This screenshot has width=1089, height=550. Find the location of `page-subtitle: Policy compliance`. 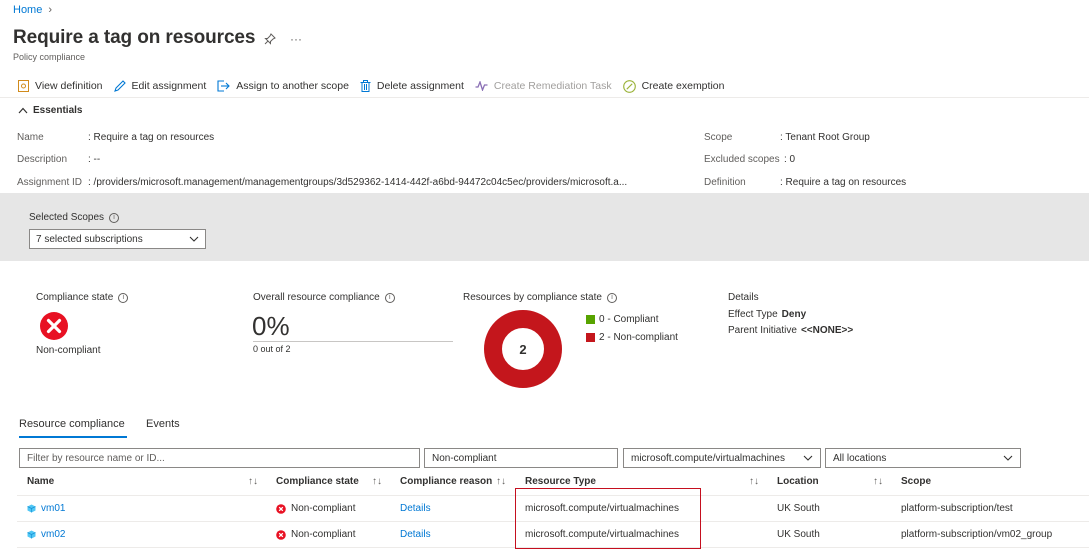

page-subtitle: Policy compliance is located at coordinates (49, 57).